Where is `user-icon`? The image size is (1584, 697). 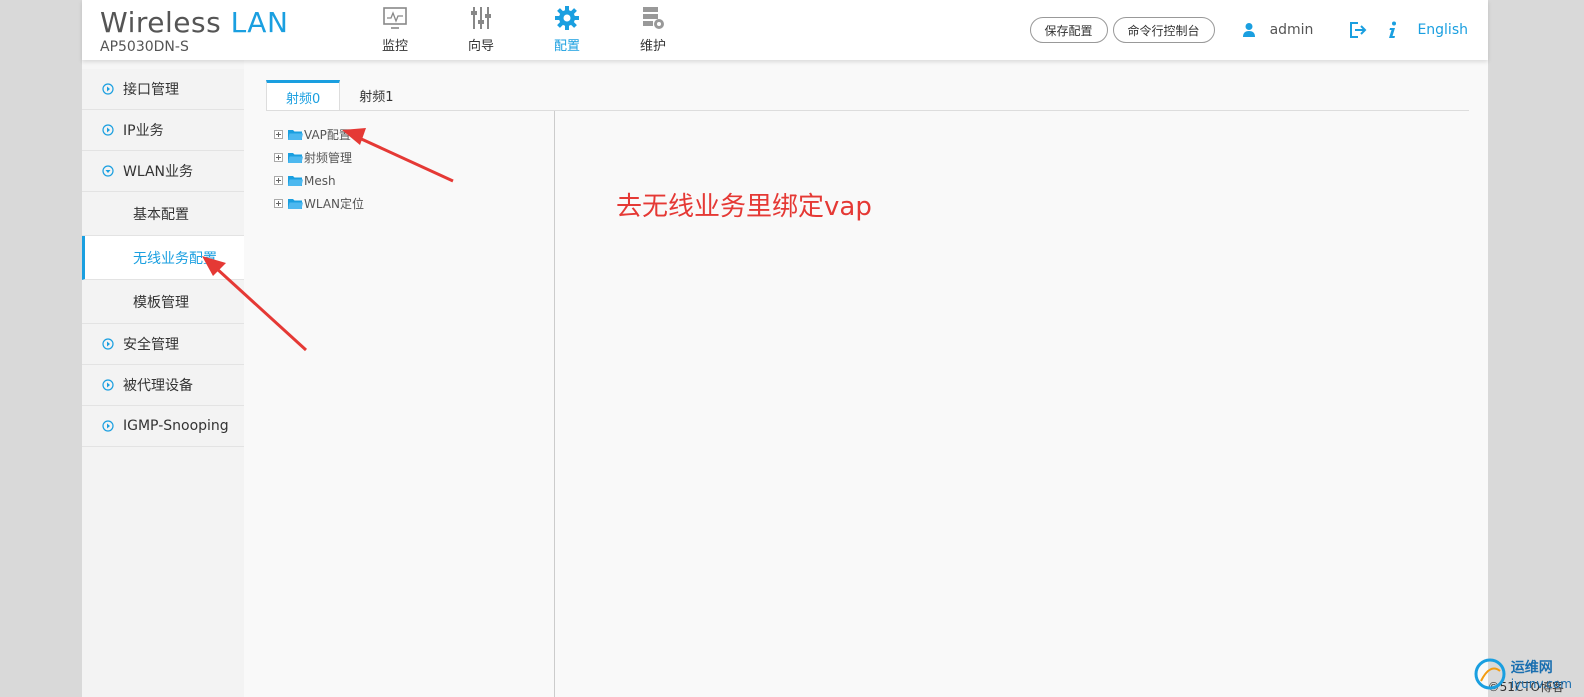
user-icon is located at coordinates (1248, 30).